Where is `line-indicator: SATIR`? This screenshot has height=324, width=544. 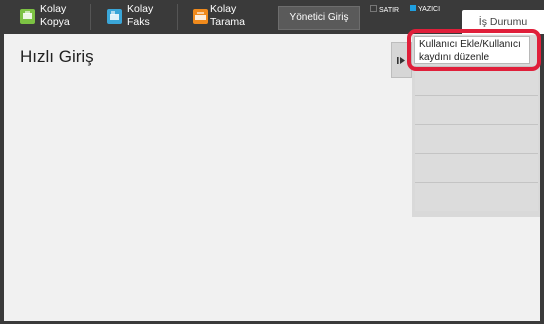 line-indicator: SATIR is located at coordinates (384, 10).